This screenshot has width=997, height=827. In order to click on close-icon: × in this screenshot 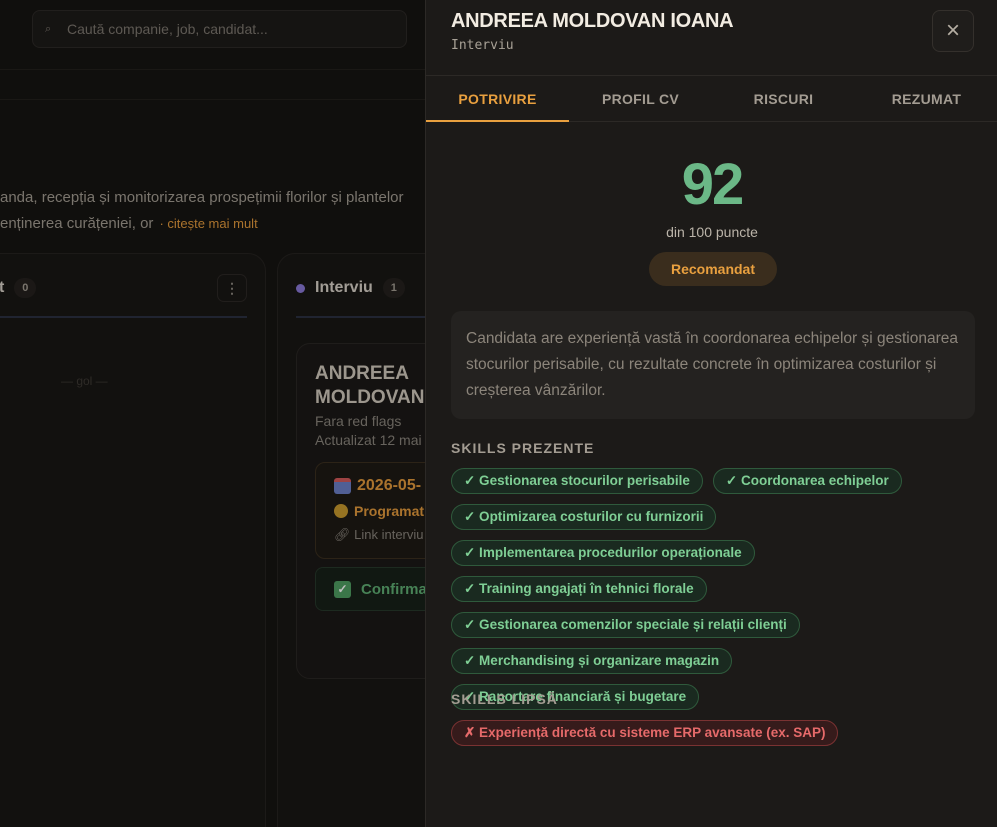, I will do `click(952, 30)`.